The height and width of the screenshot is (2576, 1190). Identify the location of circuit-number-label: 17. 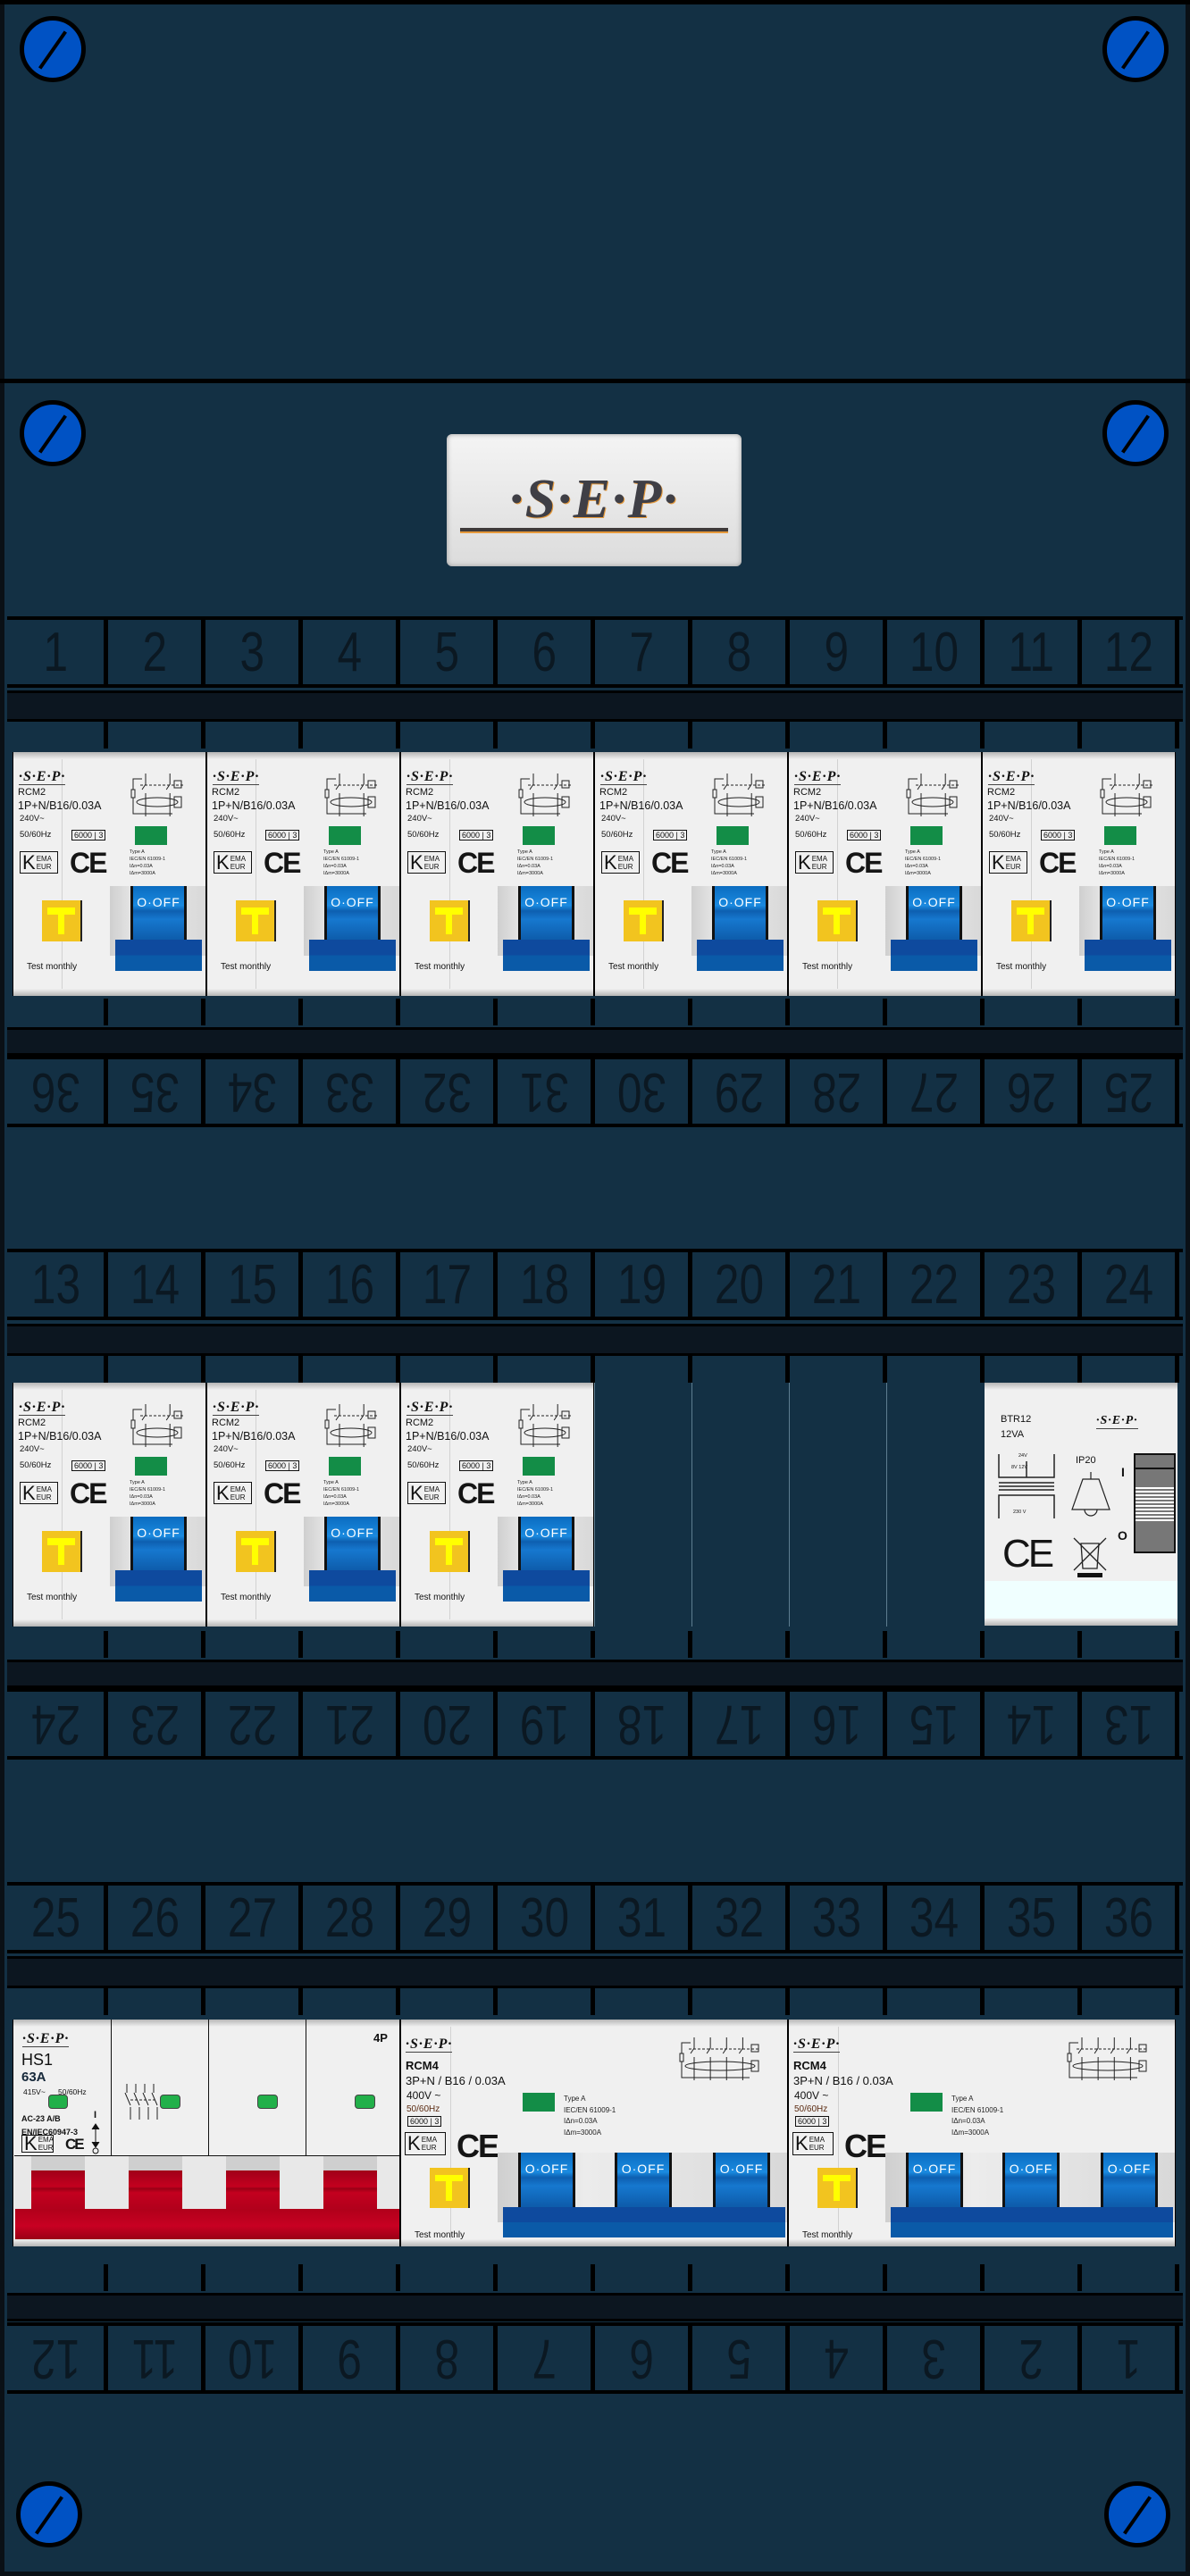
(741, 1724).